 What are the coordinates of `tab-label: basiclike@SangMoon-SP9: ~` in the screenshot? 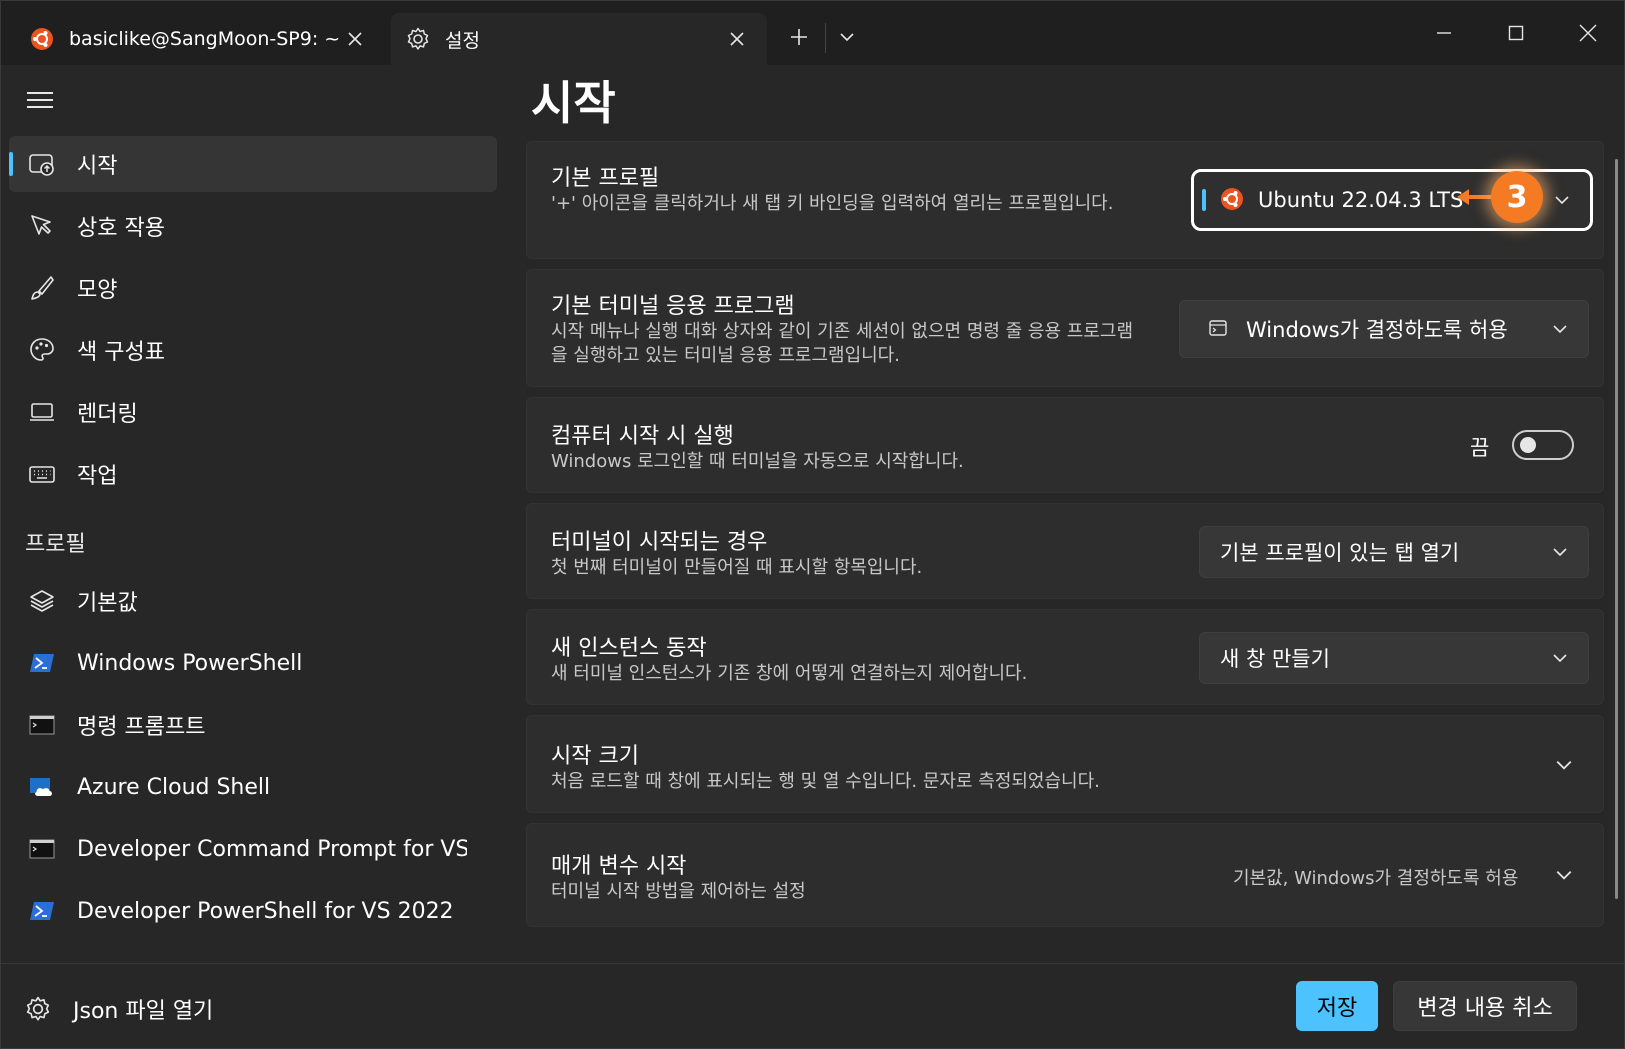 It's located at (204, 39).